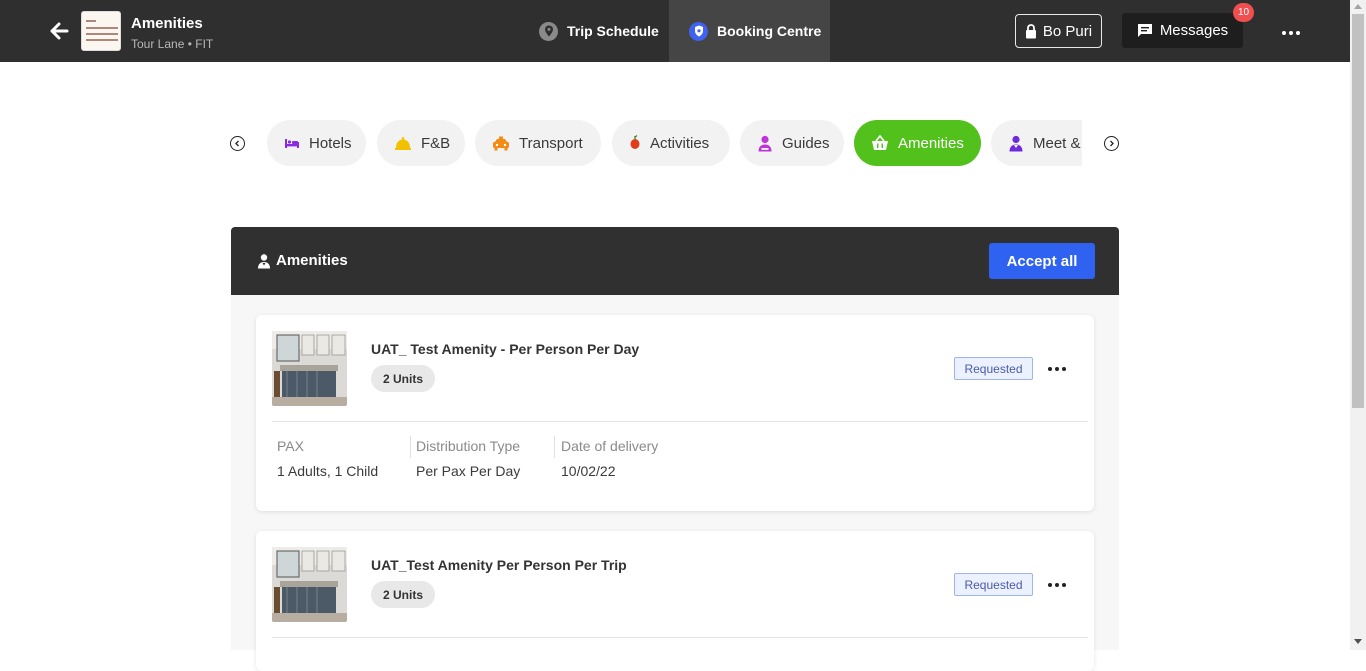 The width and height of the screenshot is (1366, 671). I want to click on messages-label: Messages, so click(1194, 30).